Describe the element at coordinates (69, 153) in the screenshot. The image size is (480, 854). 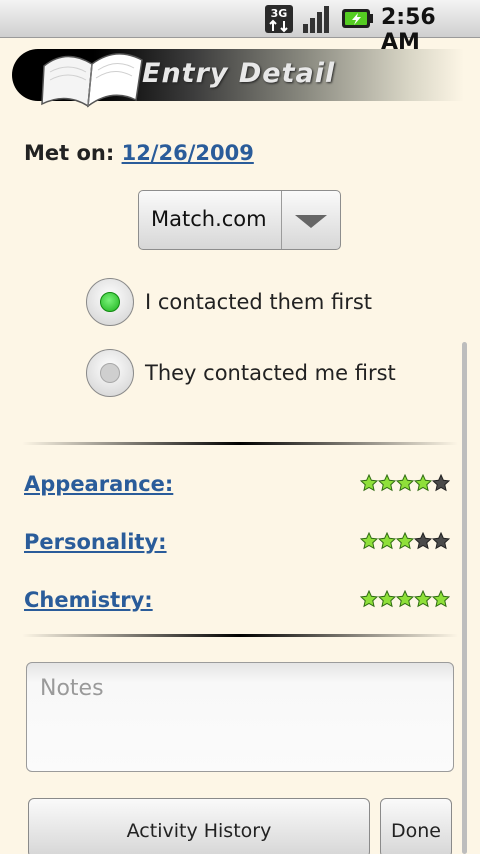
I see `met-on-label: Met on:` at that location.